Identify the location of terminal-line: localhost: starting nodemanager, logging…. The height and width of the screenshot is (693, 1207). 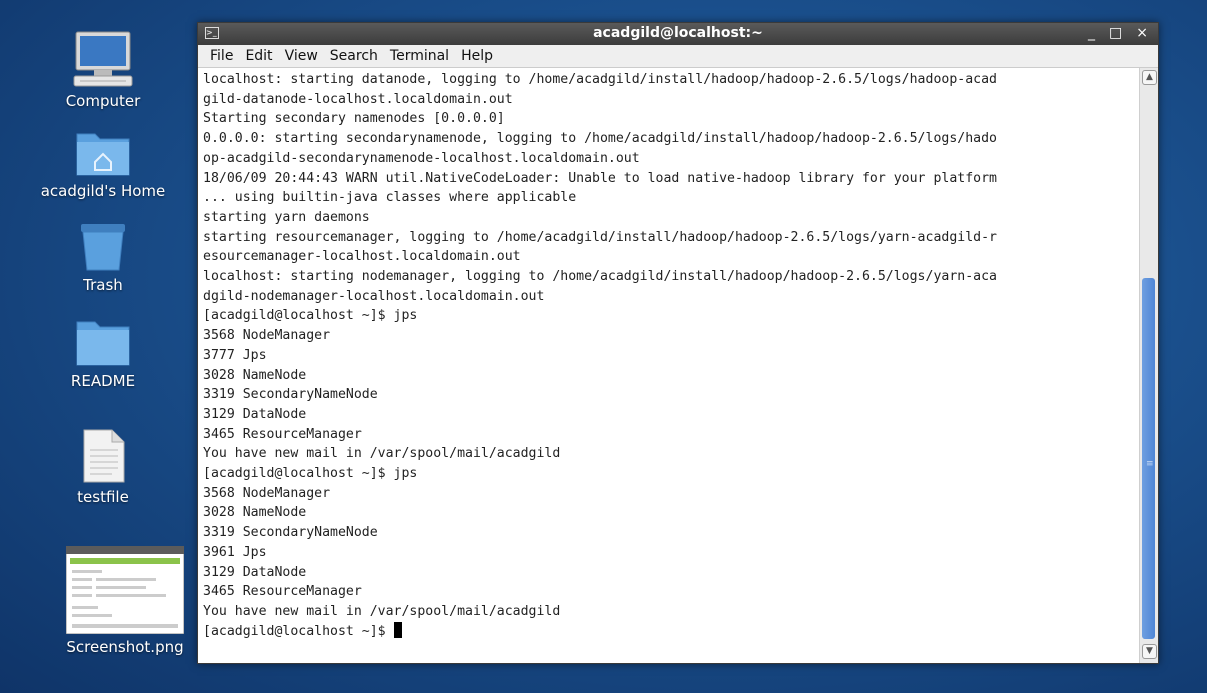
(600, 277).